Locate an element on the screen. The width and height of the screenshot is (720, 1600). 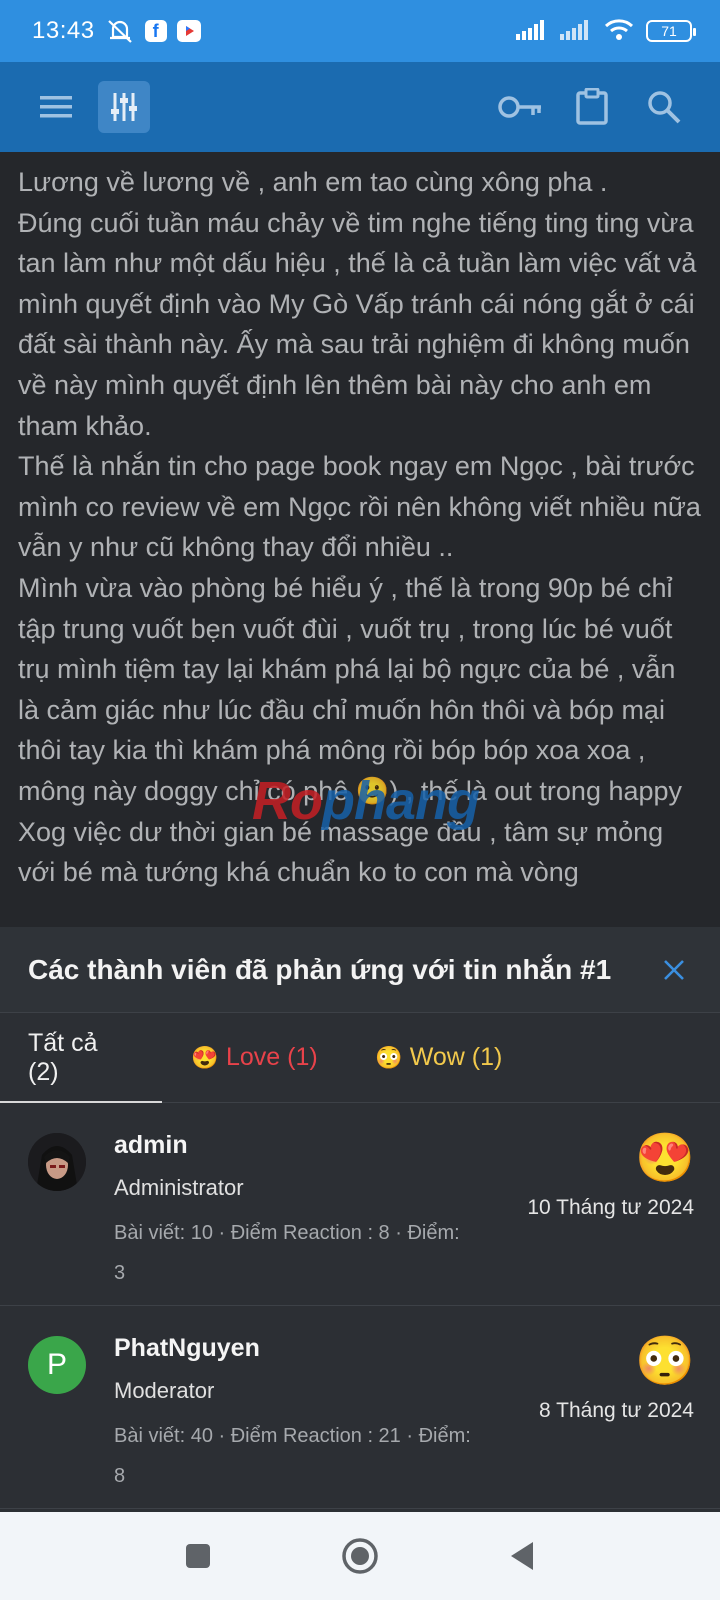
tab-wow-label: Wow (1) is located at coordinates (456, 1057).